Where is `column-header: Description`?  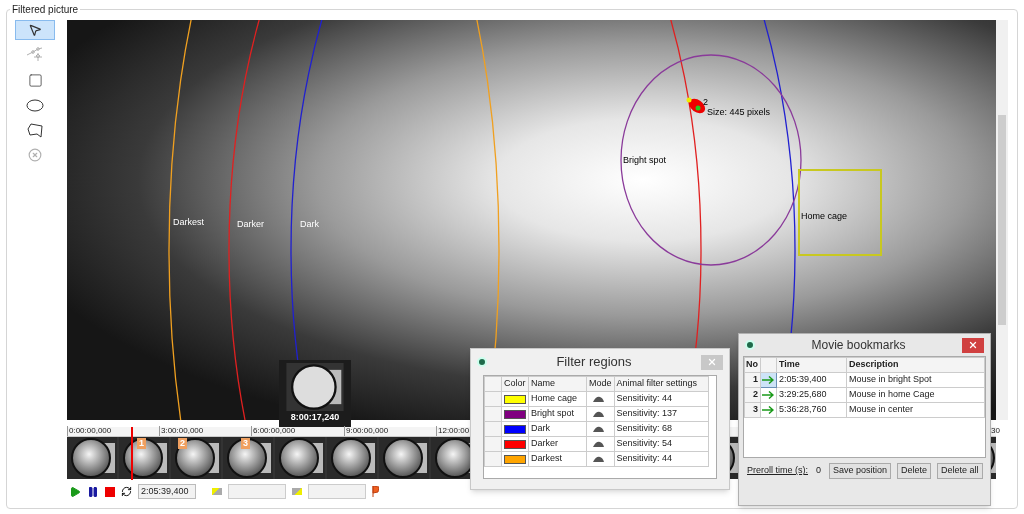 column-header: Description is located at coordinates (915, 365).